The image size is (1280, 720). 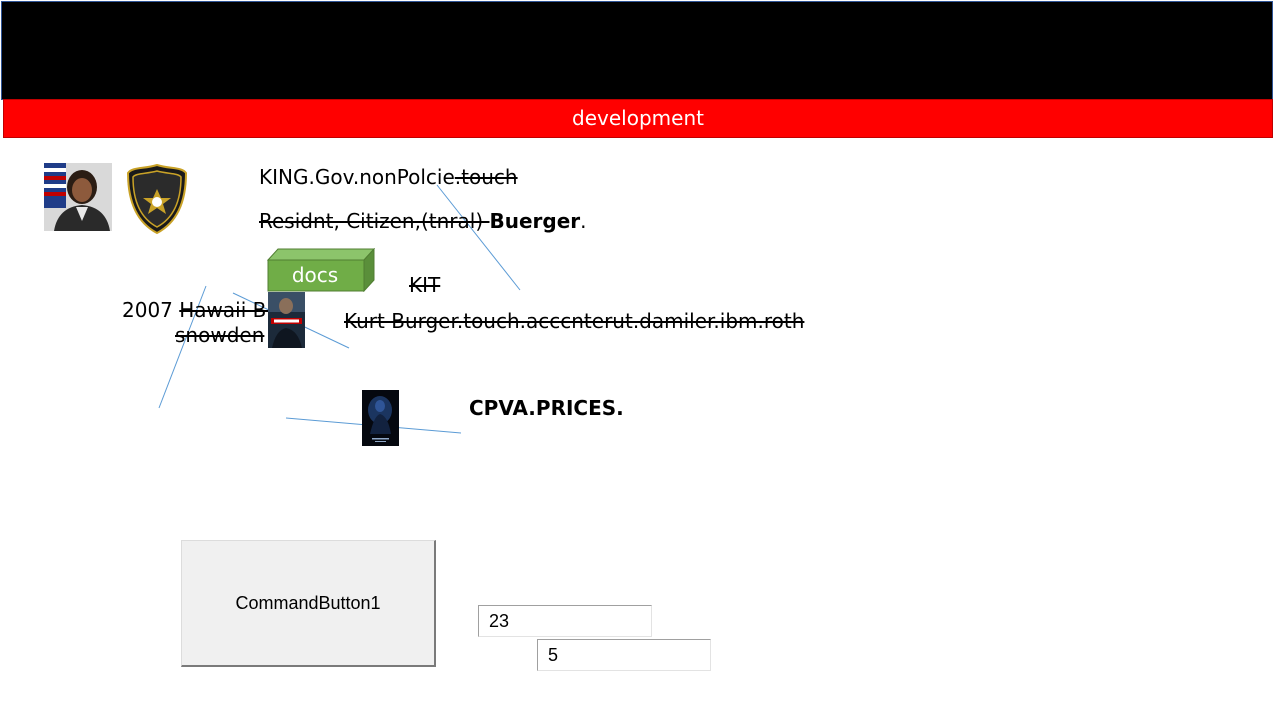 I want to click on year-text: 2007, so click(x=151, y=310).